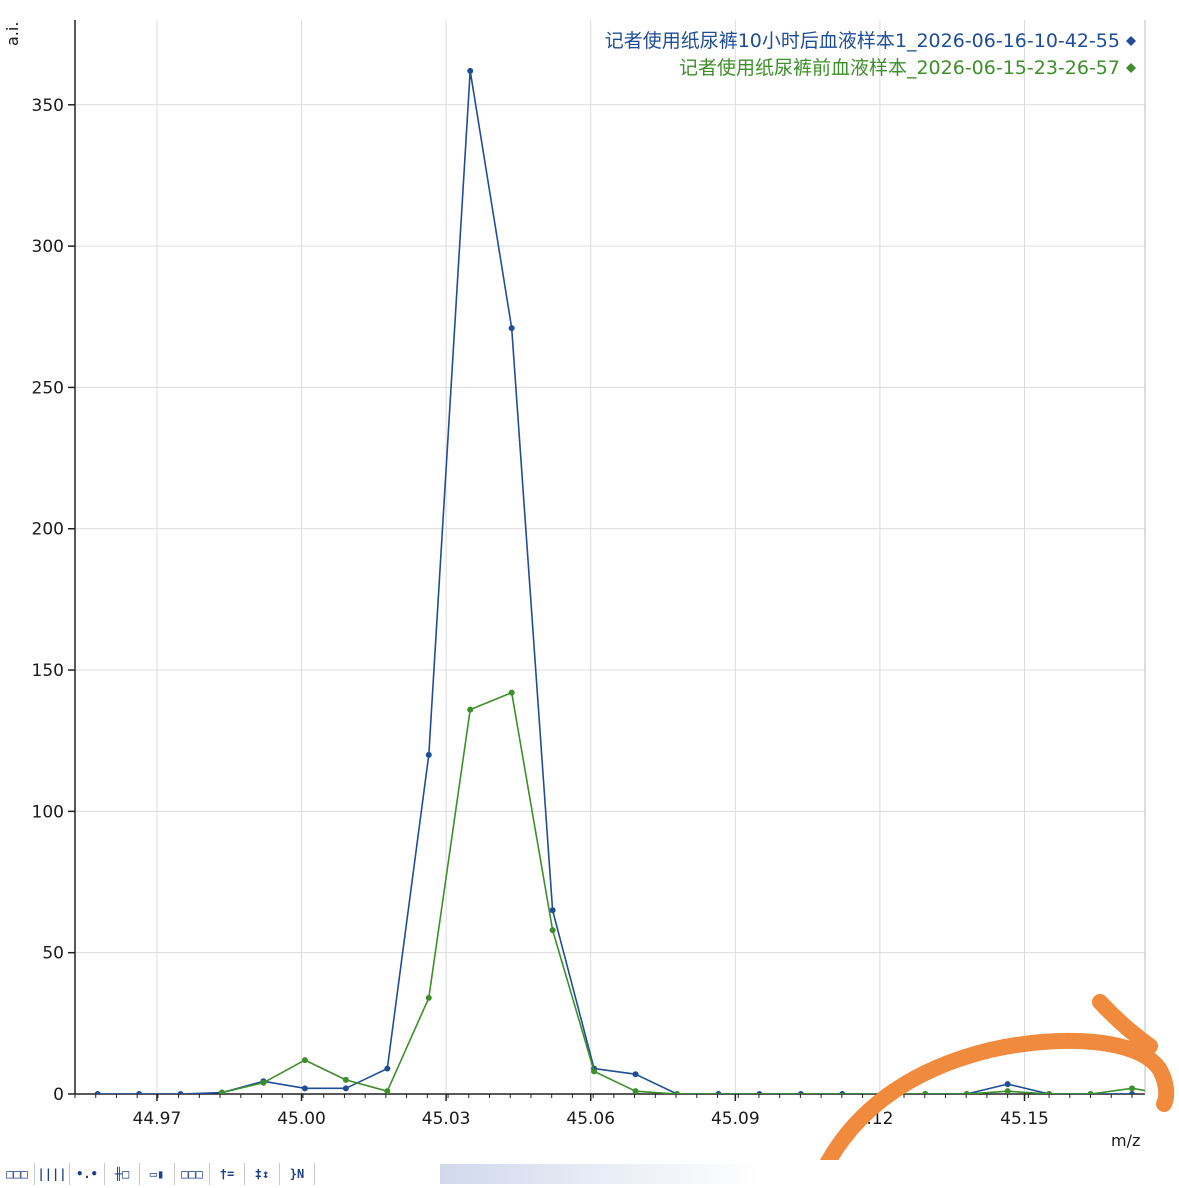 The image size is (1179, 1188). What do you see at coordinates (446, 1119) in the screenshot?
I see `x-tick-label: 45.03` at bounding box center [446, 1119].